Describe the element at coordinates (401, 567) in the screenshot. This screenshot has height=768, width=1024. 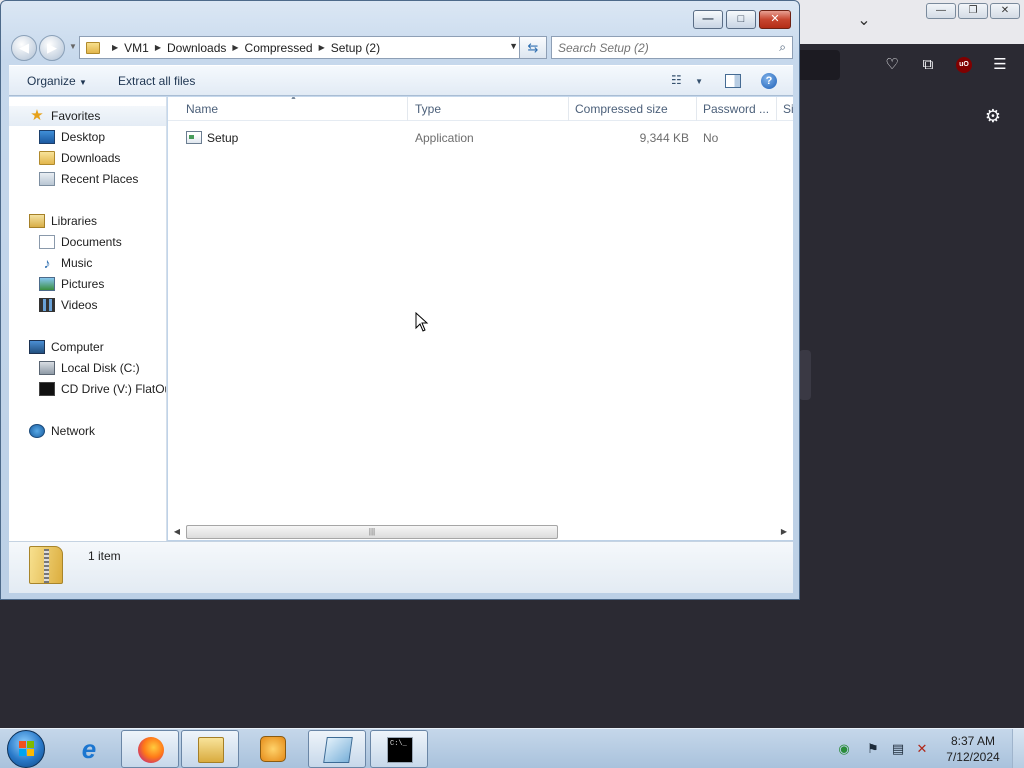
I see `details-pane: 1 item` at that location.